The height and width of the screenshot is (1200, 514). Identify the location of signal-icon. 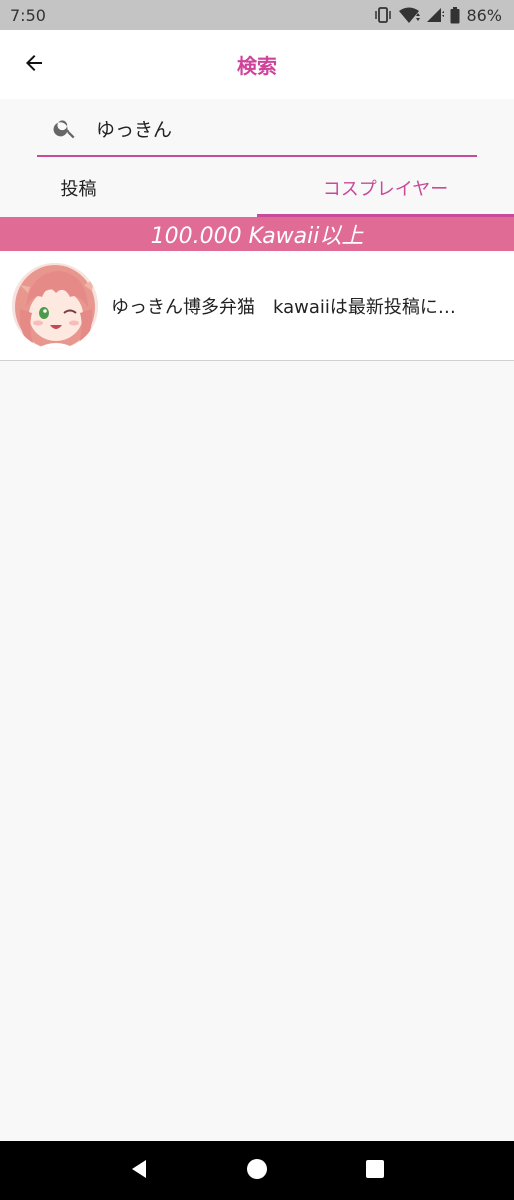
(435, 15).